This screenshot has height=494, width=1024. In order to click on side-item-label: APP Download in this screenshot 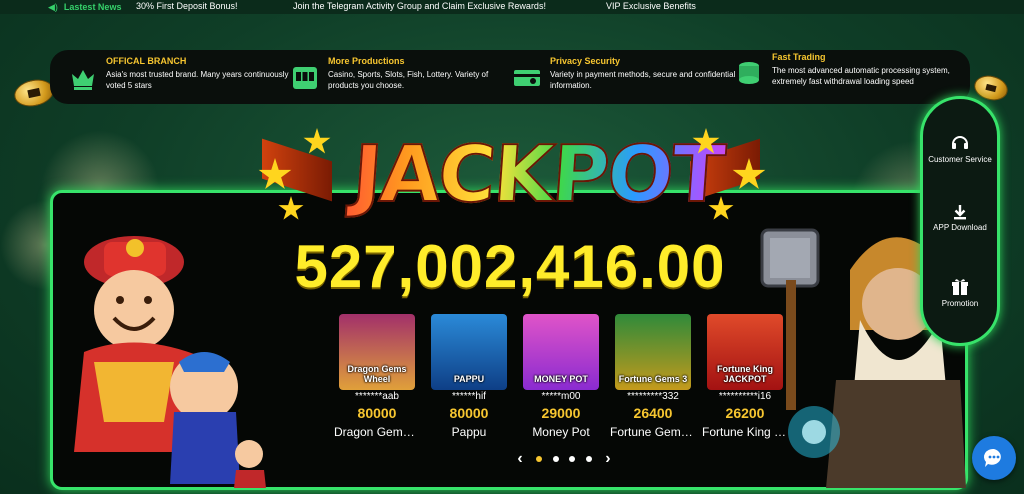, I will do `click(960, 227)`.